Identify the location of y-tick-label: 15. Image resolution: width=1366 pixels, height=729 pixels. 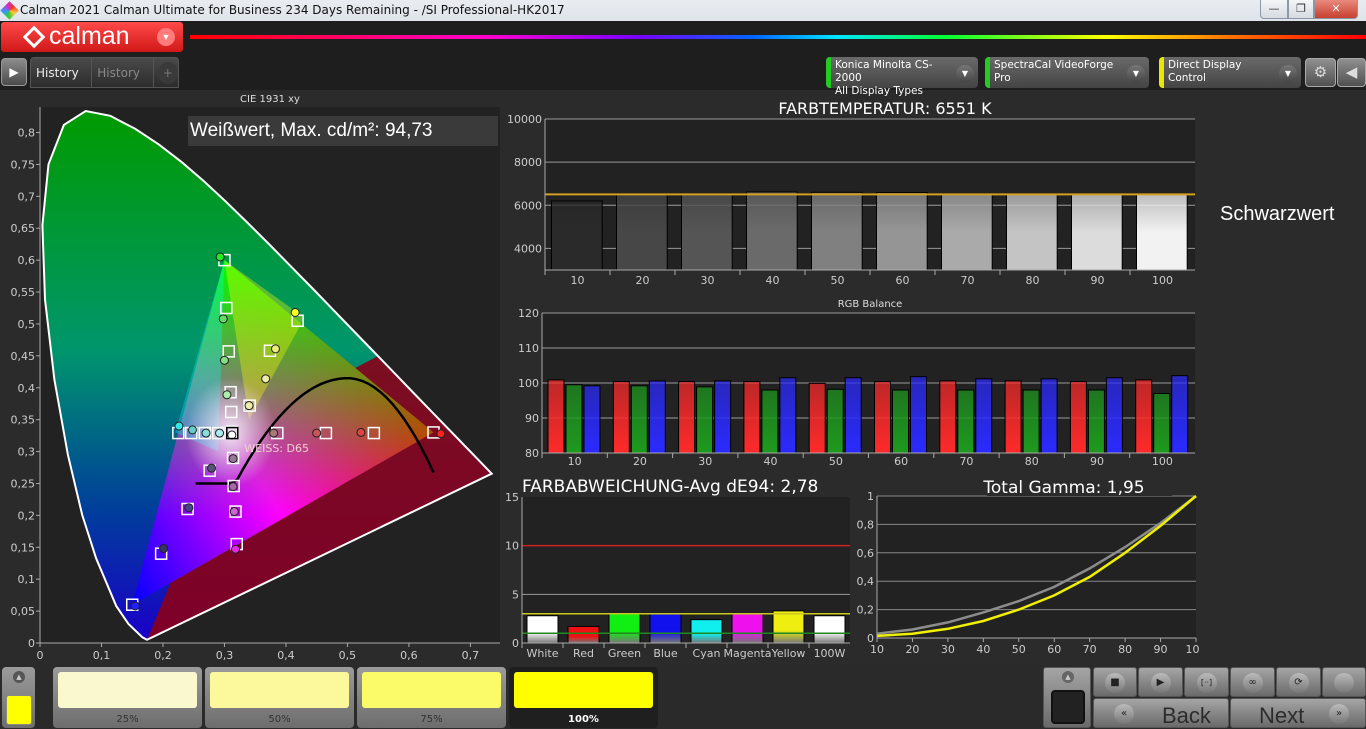
(512, 497).